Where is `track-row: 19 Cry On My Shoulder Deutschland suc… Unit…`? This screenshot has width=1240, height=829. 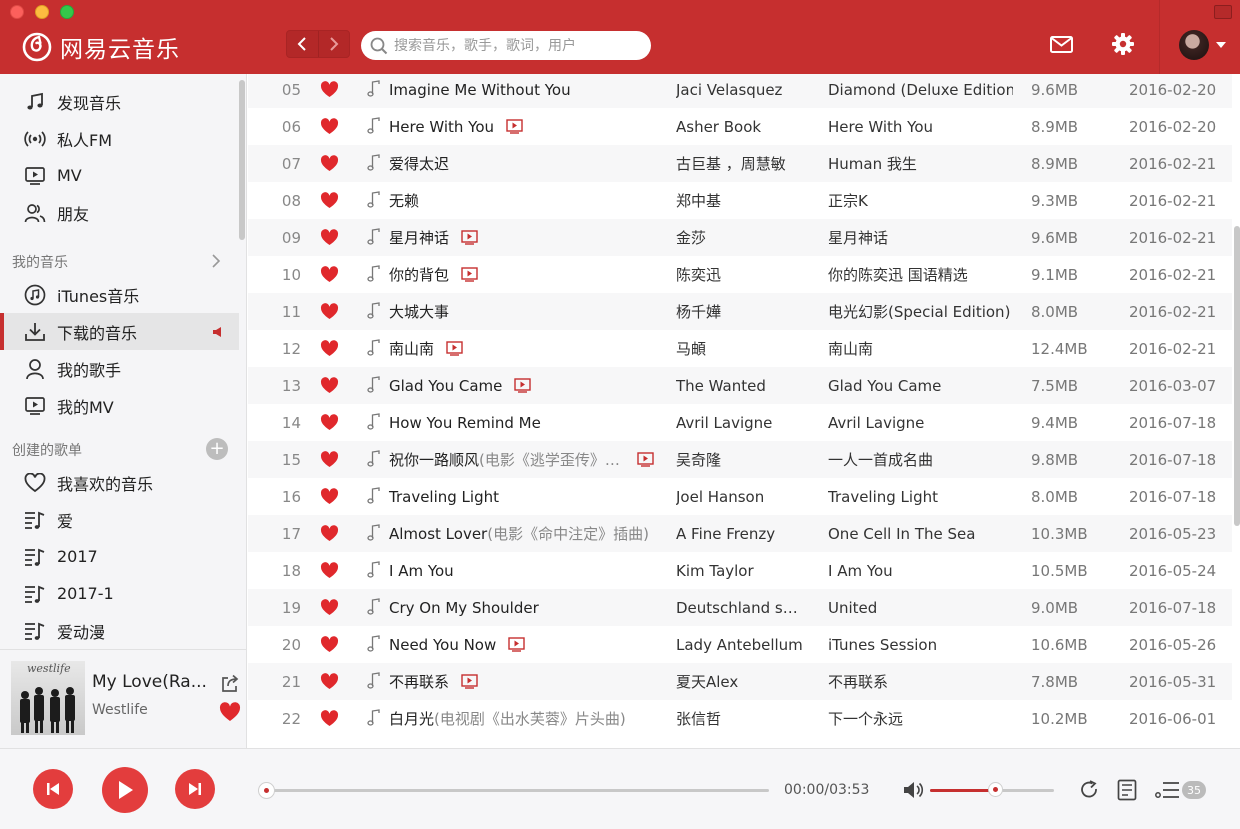 track-row: 19 Cry On My Shoulder Deutschland suc… Unit… is located at coordinates (740, 607).